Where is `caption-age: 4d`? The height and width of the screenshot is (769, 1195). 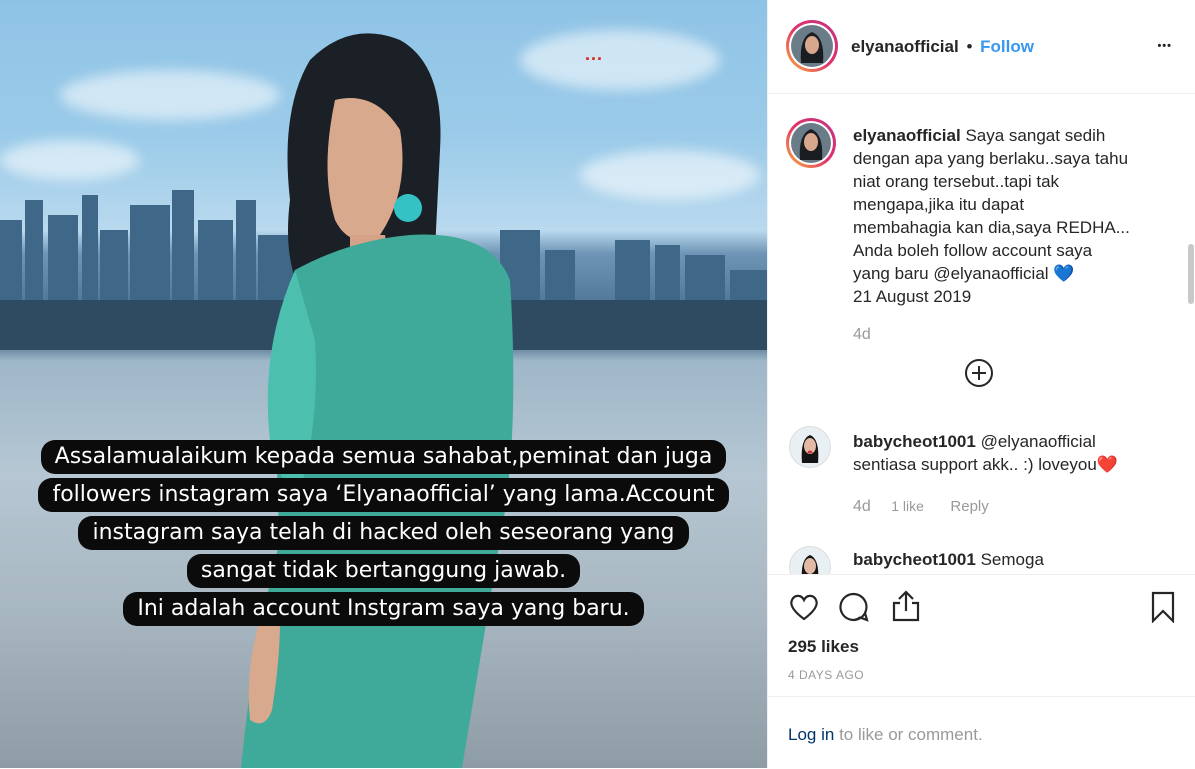 caption-age: 4d is located at coordinates (862, 334).